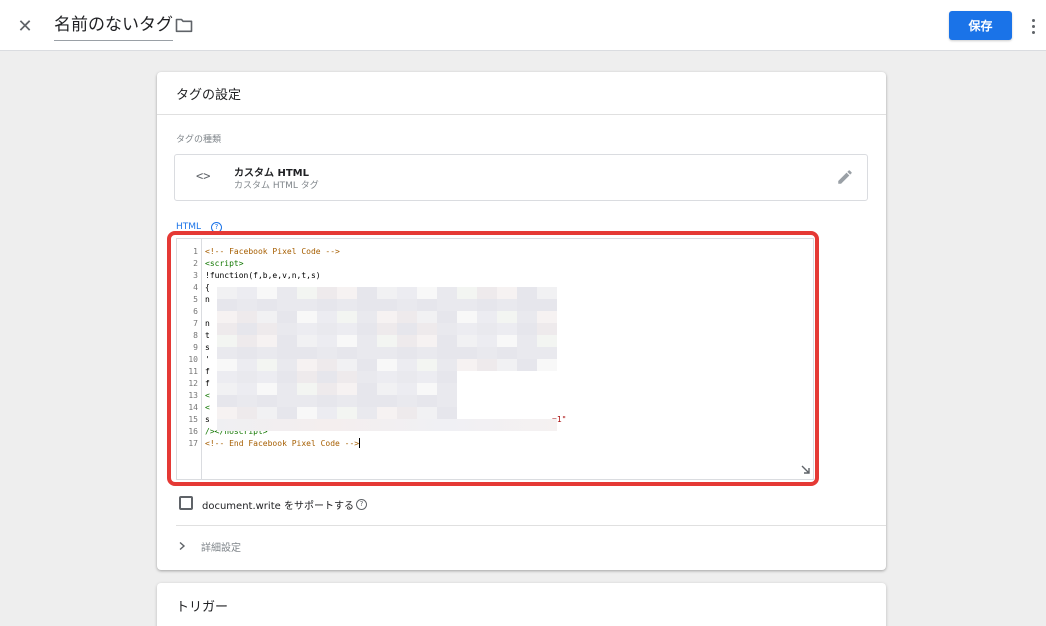 The width and height of the screenshot is (1046, 626). Describe the element at coordinates (193, 443) in the screenshot. I see `line-number: 17` at that location.